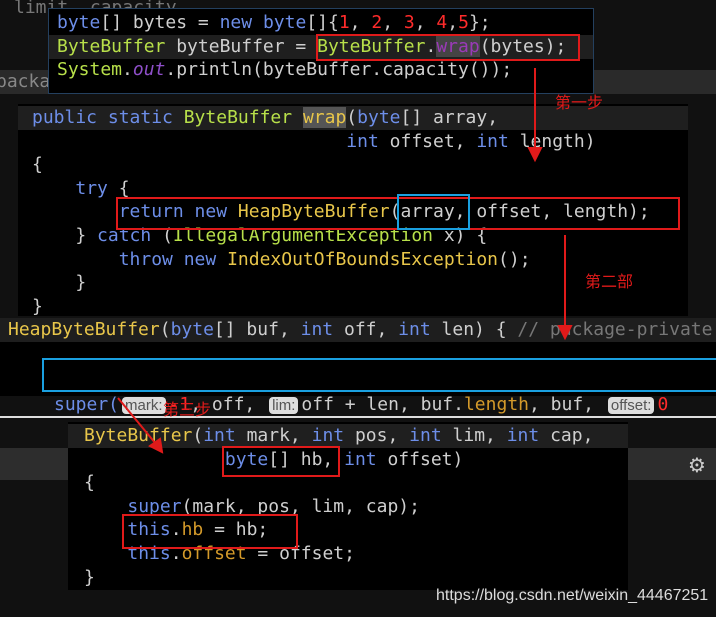 The height and width of the screenshot is (617, 716). What do you see at coordinates (609, 281) in the screenshot?
I see `step2-label: 第二部` at bounding box center [609, 281].